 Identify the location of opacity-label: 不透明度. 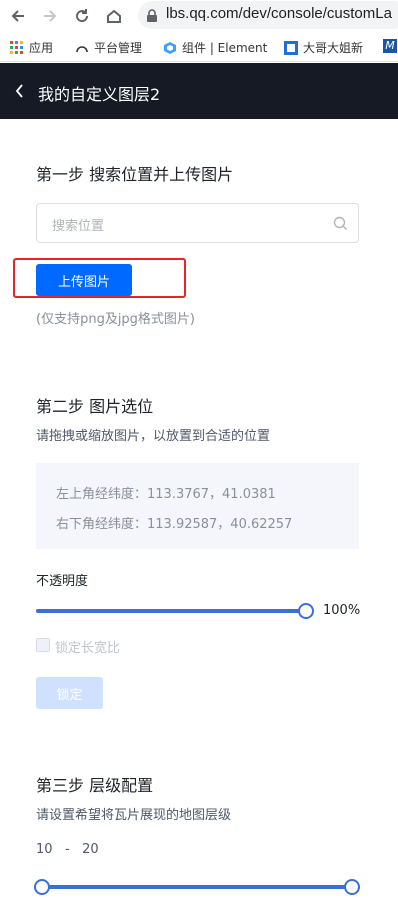
(62, 581).